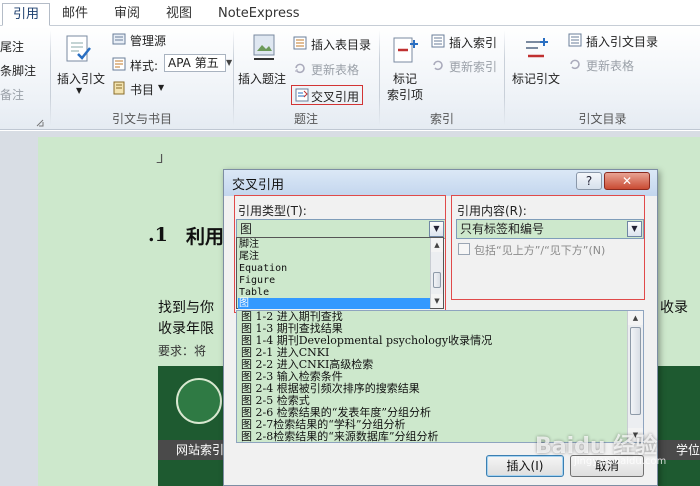 Image resolution: width=700 pixels, height=486 pixels. Describe the element at coordinates (141, 119) in the screenshot. I see `group-label-citations: 引文与书目` at that location.